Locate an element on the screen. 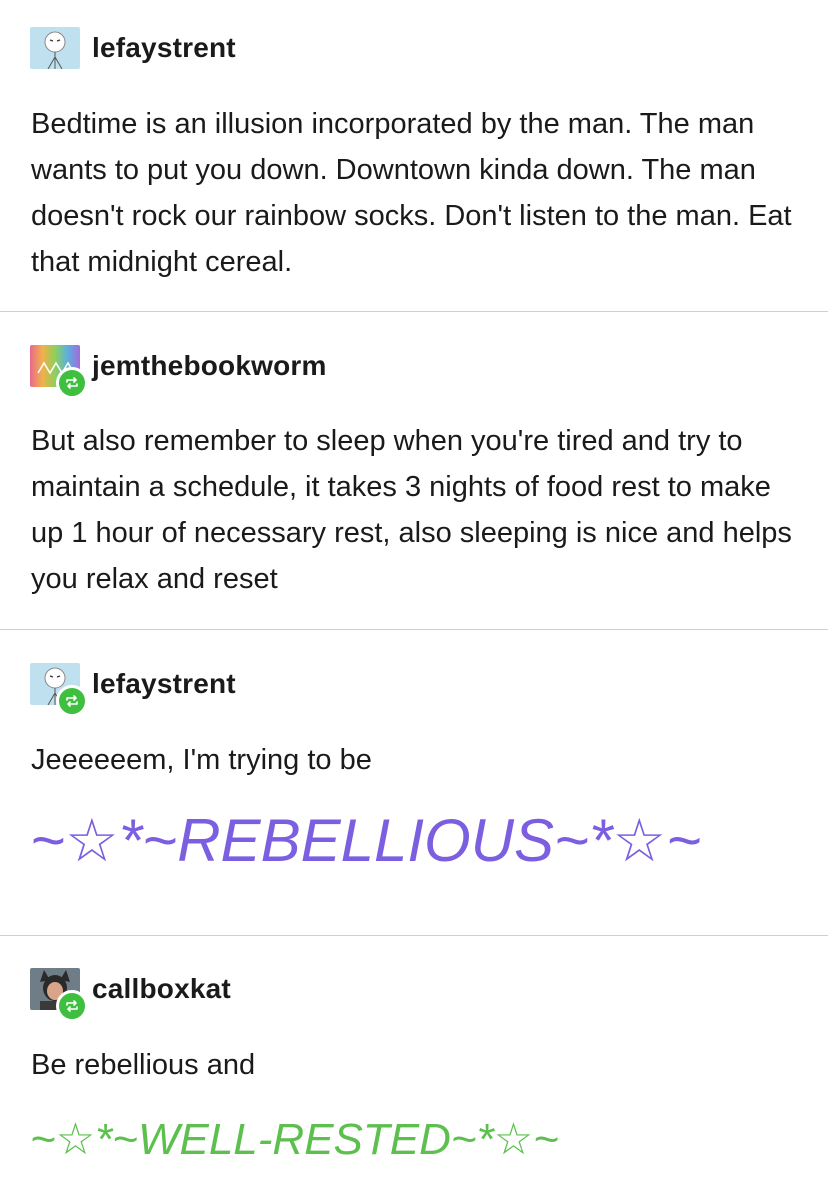 The height and width of the screenshot is (1185, 828). well-rested-text: ~☆*~WELL-RESTED~*☆~ is located at coordinates (294, 1139).